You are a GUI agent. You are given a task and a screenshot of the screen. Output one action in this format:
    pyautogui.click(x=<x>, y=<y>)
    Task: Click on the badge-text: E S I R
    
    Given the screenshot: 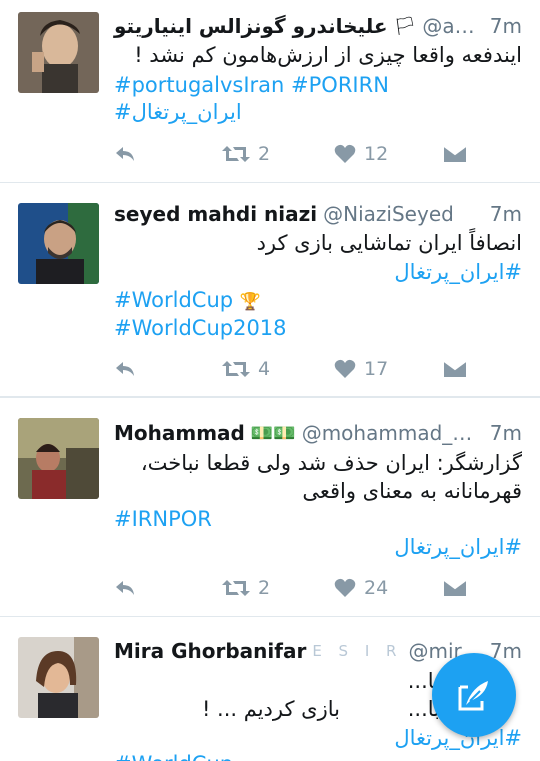 What is the action you would take?
    pyautogui.click(x=357, y=651)
    